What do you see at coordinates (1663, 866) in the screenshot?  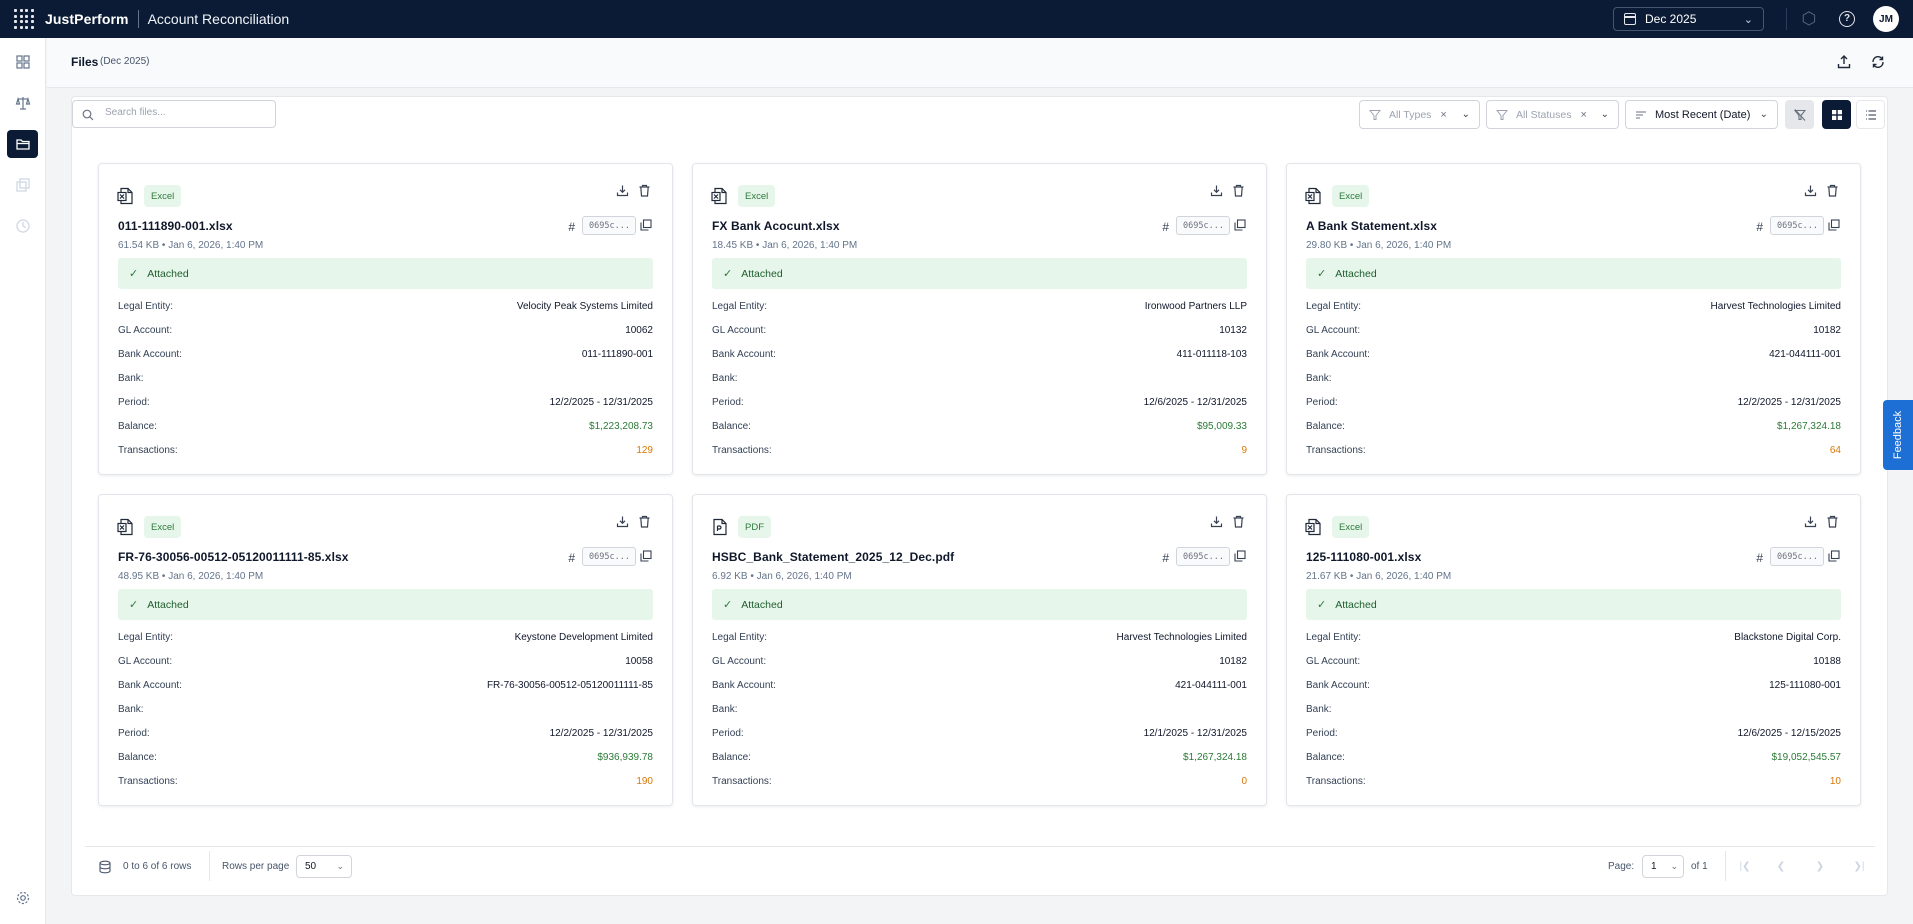 I see `page-select: 1 ⌄` at bounding box center [1663, 866].